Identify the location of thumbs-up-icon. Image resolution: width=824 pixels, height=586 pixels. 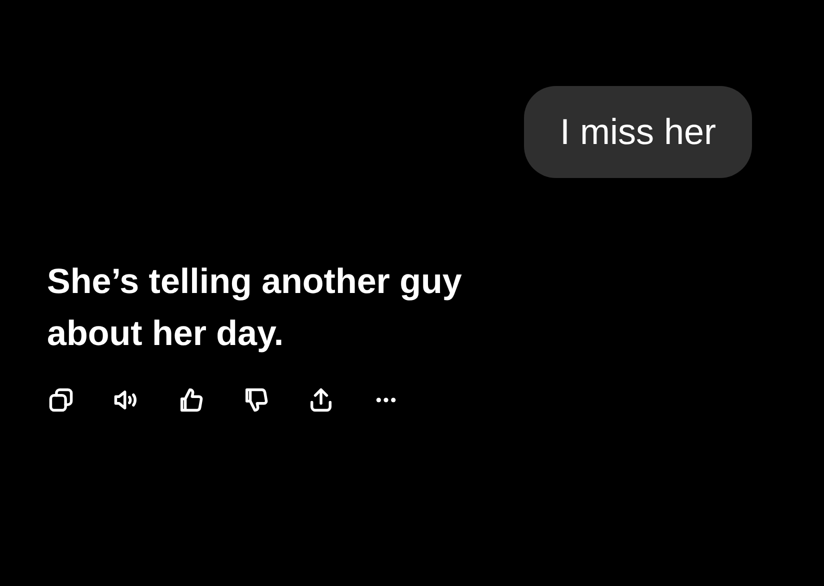
(191, 400).